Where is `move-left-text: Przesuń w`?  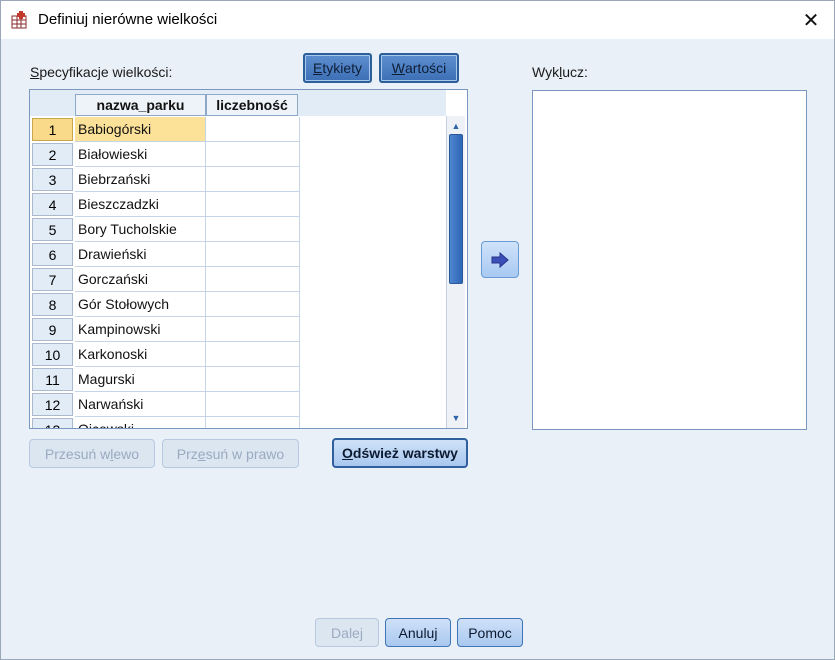
move-left-text: Przesuń w is located at coordinates (77, 453).